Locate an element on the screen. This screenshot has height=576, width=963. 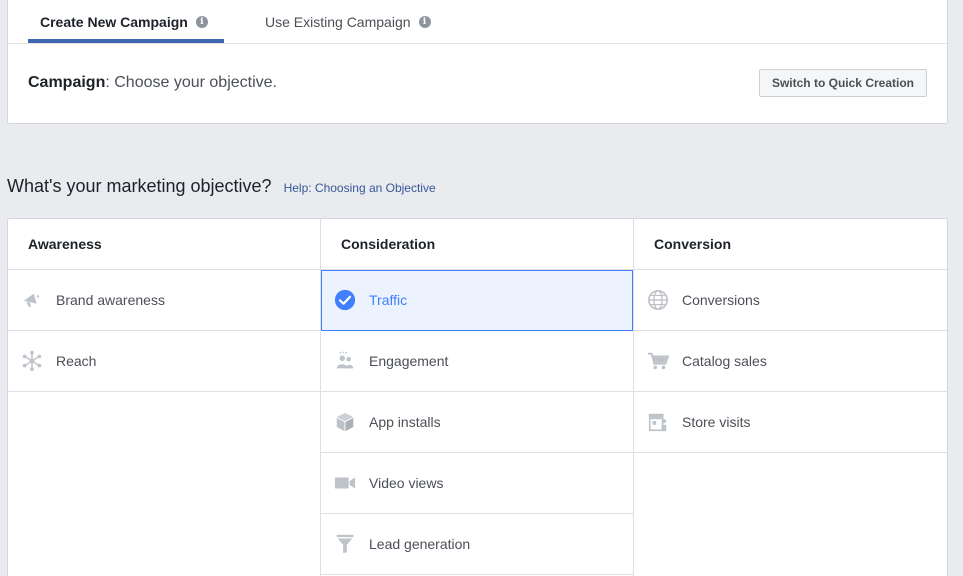
people-icon is located at coordinates (345, 361).